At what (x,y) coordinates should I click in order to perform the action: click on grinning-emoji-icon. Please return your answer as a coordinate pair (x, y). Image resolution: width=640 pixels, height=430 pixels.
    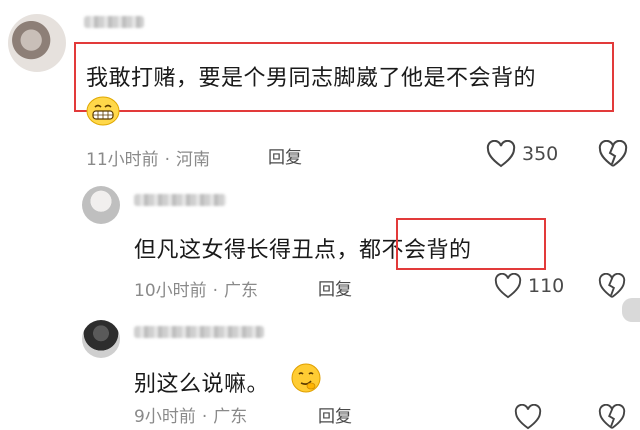
    Looking at the image, I should click on (103, 111).